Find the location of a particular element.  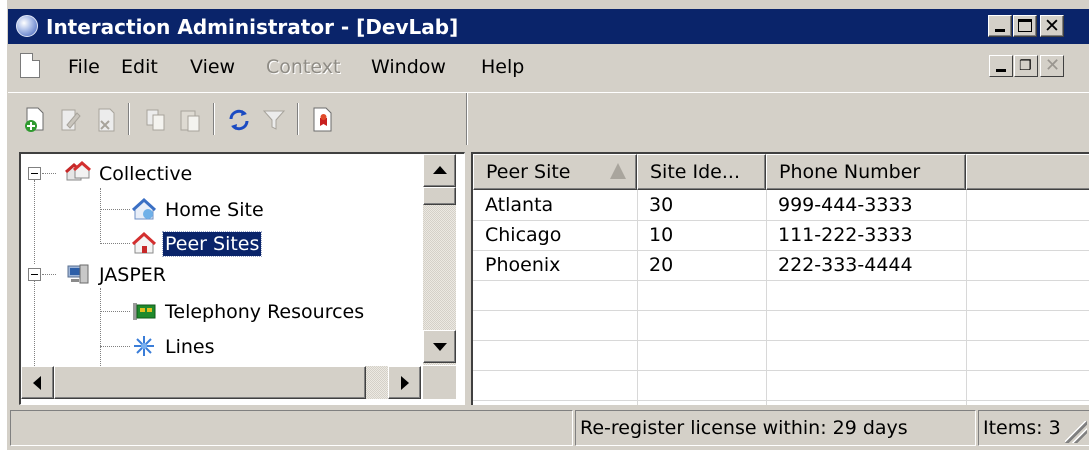

column-header-label: Phone Number is located at coordinates (850, 172).